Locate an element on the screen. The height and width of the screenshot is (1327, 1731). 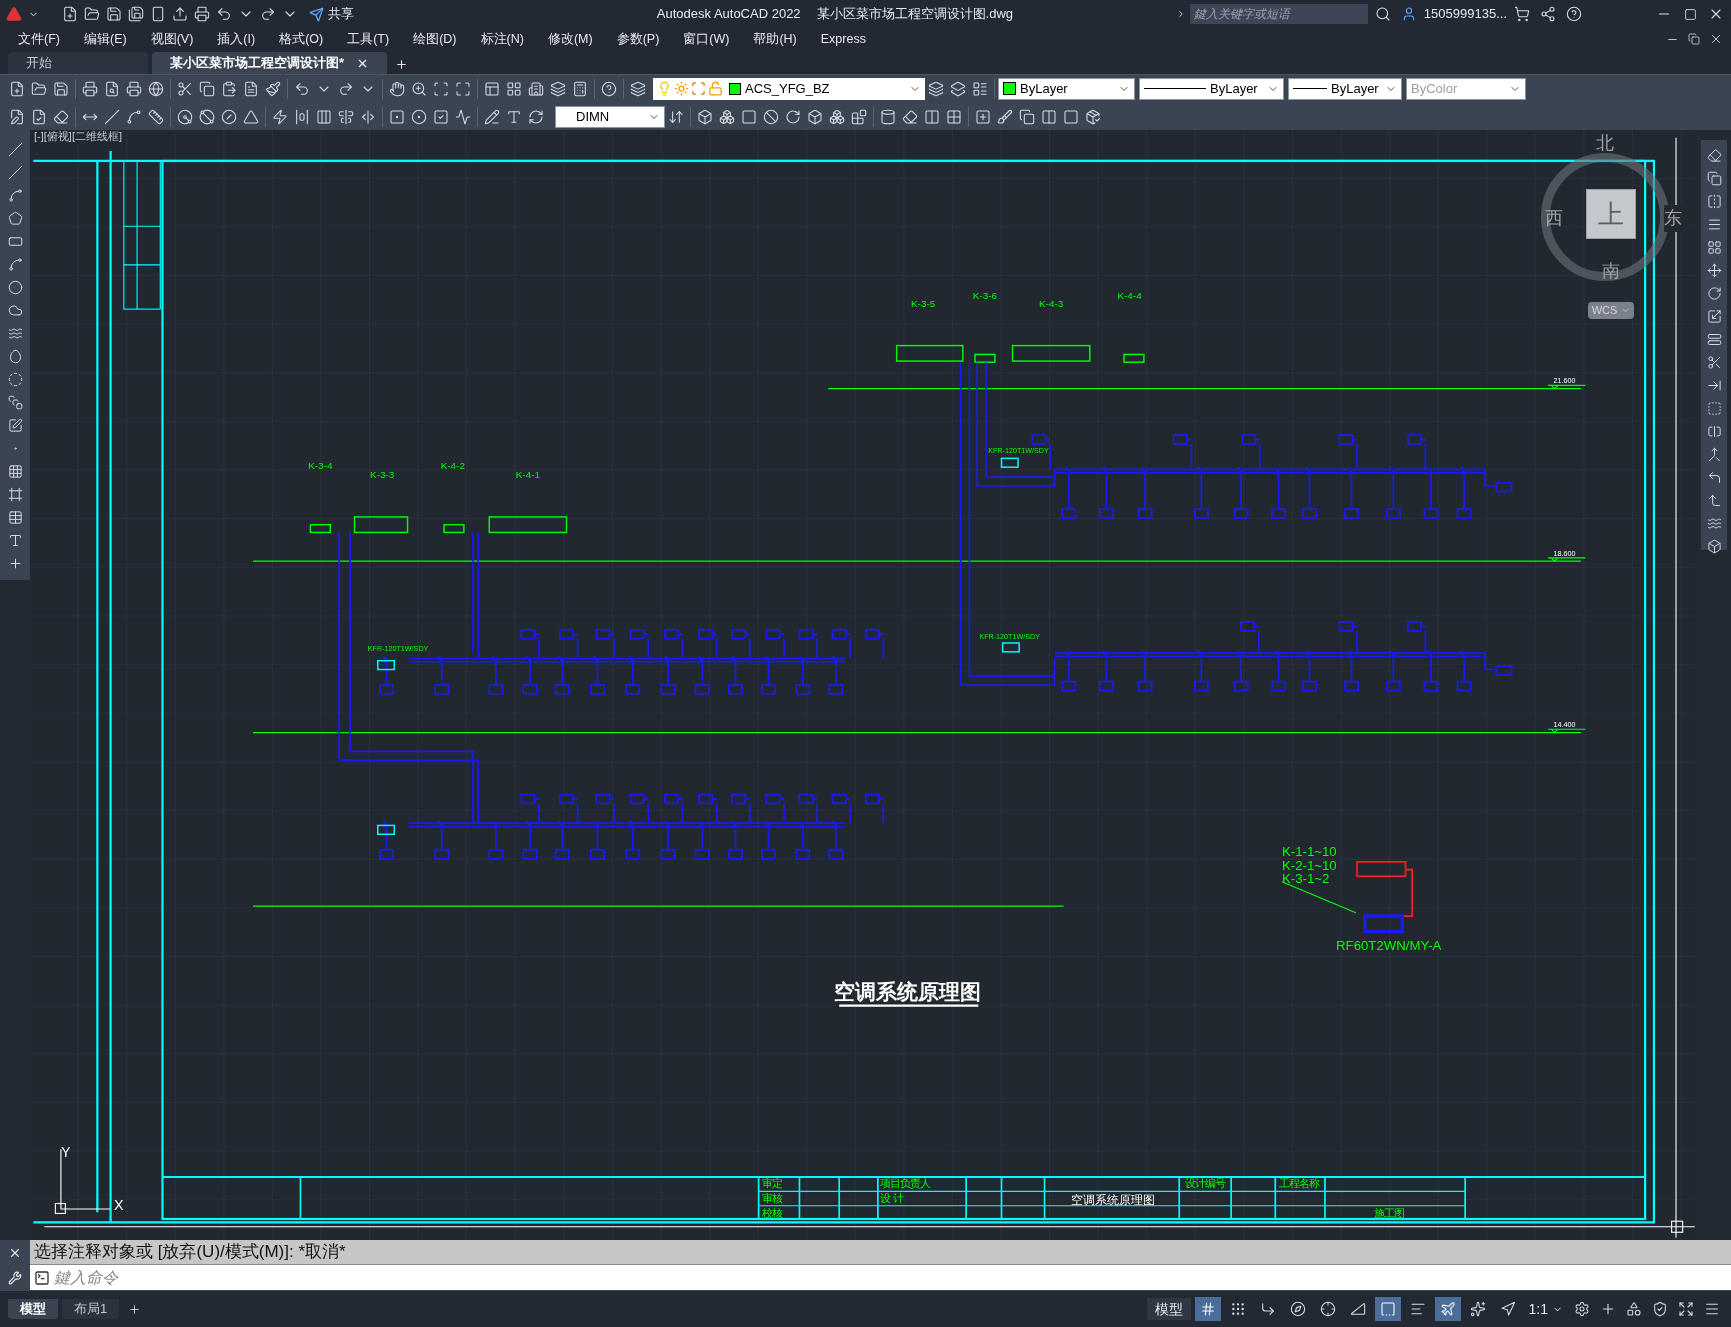
unit-tag: K-4-3 is located at coordinates (1051, 303).